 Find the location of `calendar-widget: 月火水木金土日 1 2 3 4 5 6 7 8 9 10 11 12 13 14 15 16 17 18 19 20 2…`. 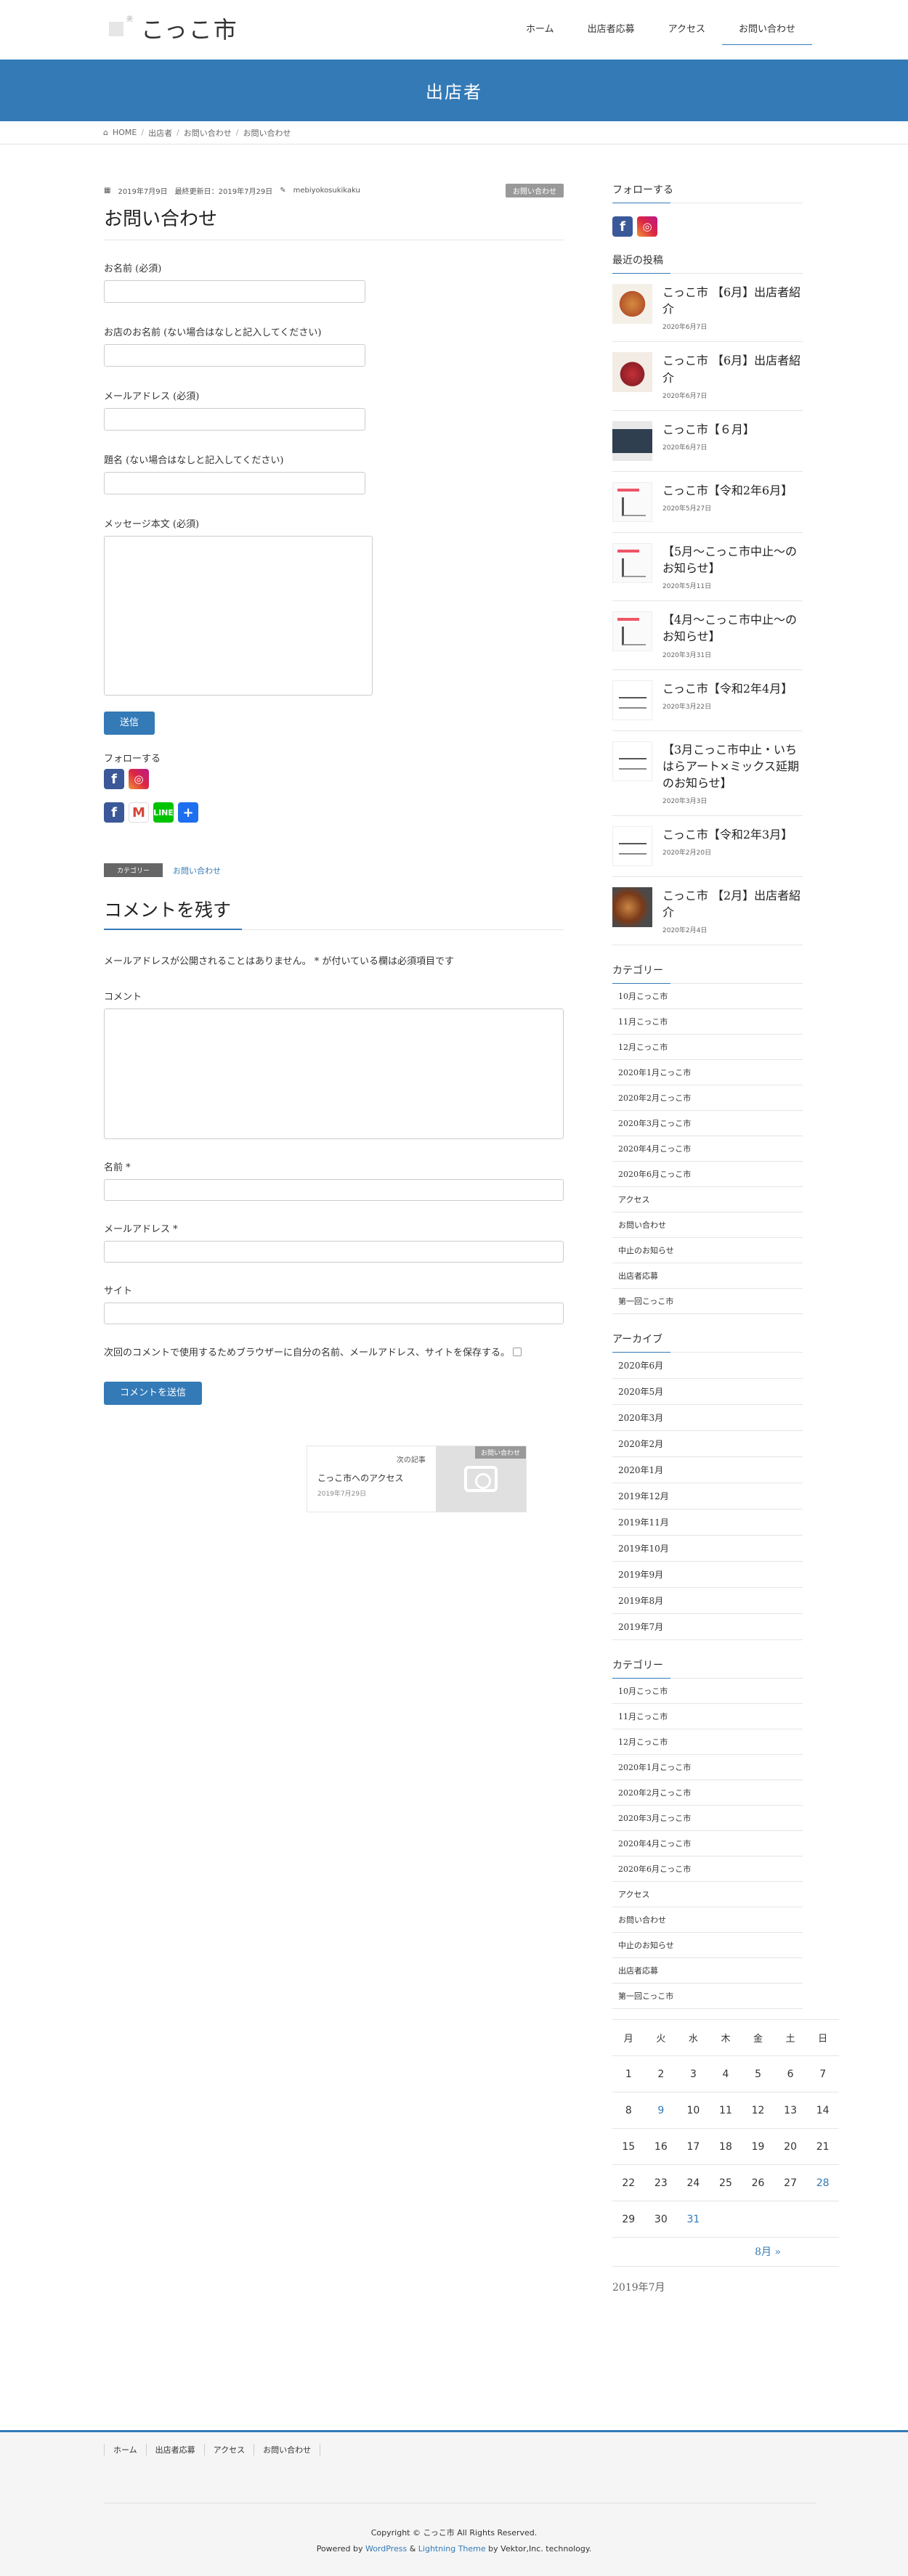

calendar-widget: 月火水木金土日 1 2 3 4 5 6 7 8 9 10 11 12 13 14 15 16 17 18 19 20 2… is located at coordinates (725, 2156).